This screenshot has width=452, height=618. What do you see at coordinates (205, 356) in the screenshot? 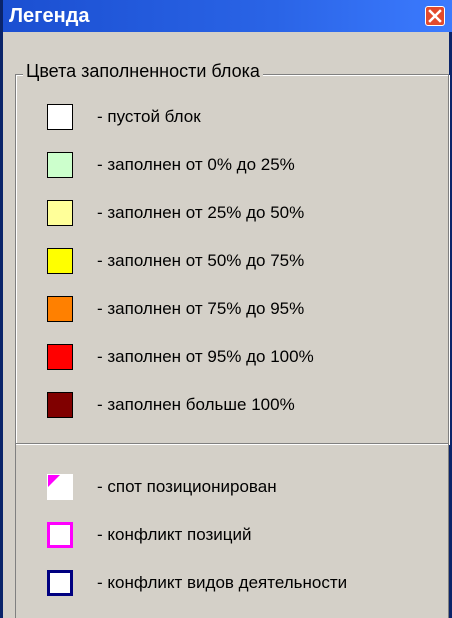
I see `legend-label: - заполнен от 95% до 100%` at bounding box center [205, 356].